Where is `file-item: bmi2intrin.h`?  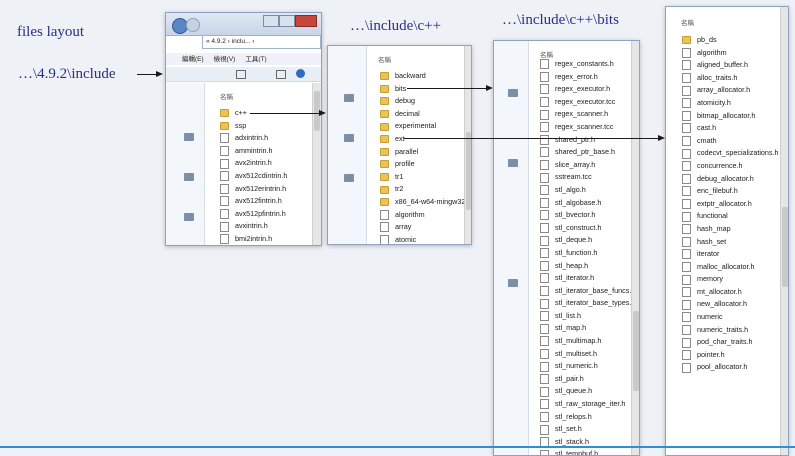 file-item: bmi2intrin.h is located at coordinates (266, 239).